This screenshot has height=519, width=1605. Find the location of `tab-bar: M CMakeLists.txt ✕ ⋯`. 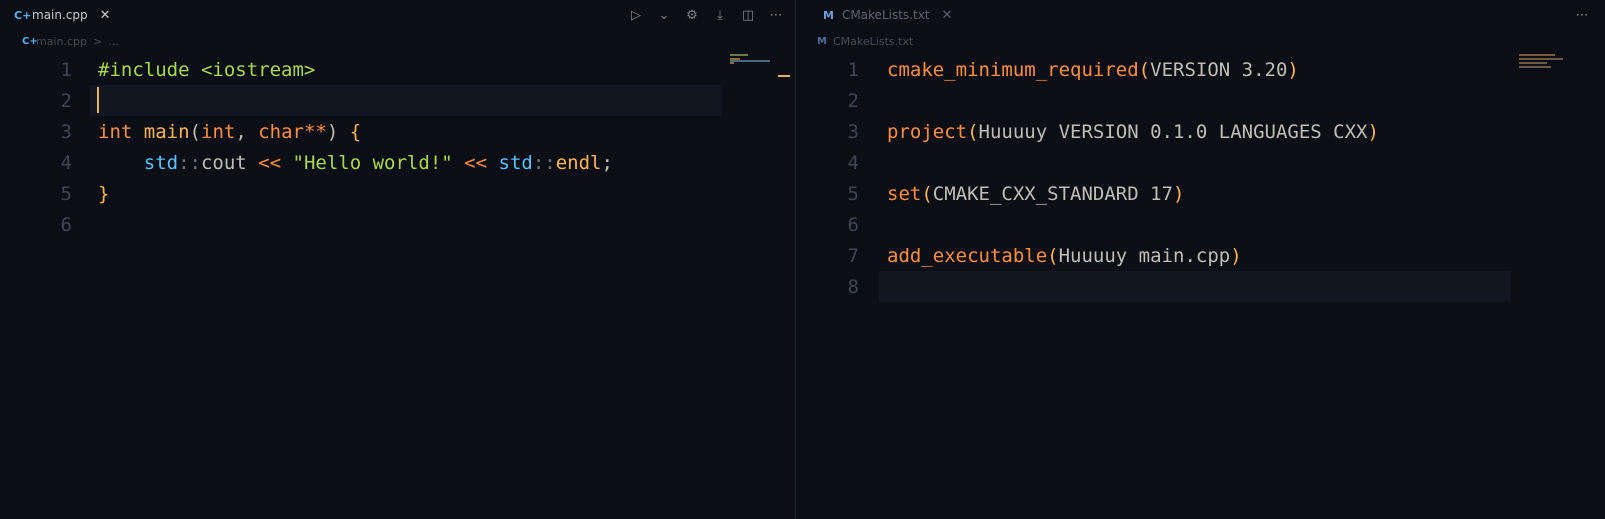

tab-bar: M CMakeLists.txt ✕ ⋯ is located at coordinates (1207, 15).